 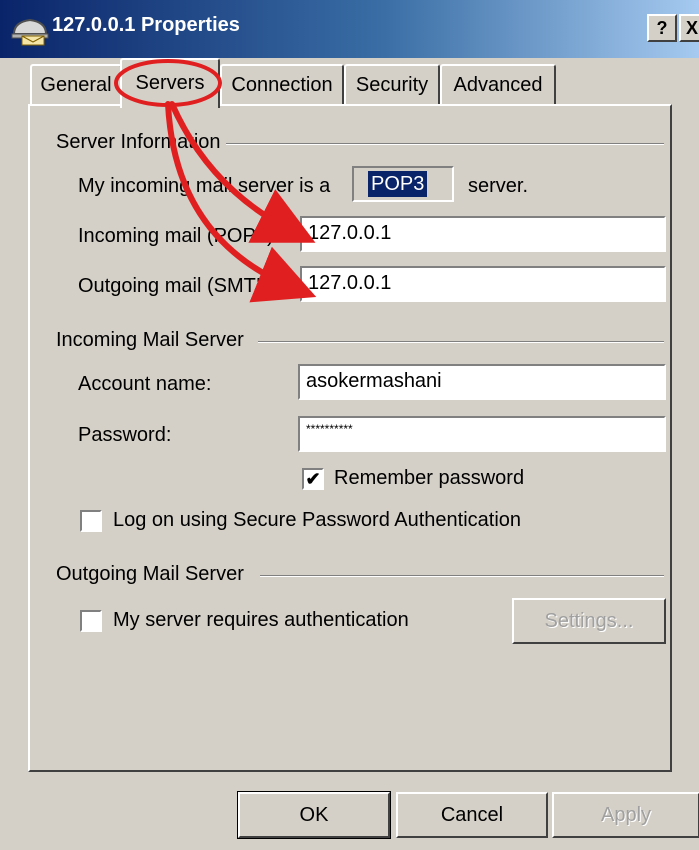 I want to click on server-information-heading: Server Information, so click(x=138, y=142).